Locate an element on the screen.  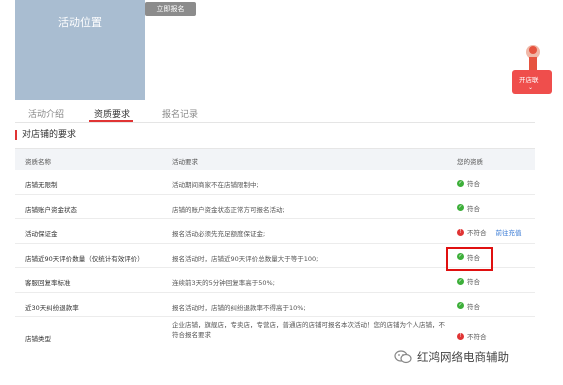
row-requirement: 报名活动必须先充足额度保证金; is located at coordinates (219, 234).